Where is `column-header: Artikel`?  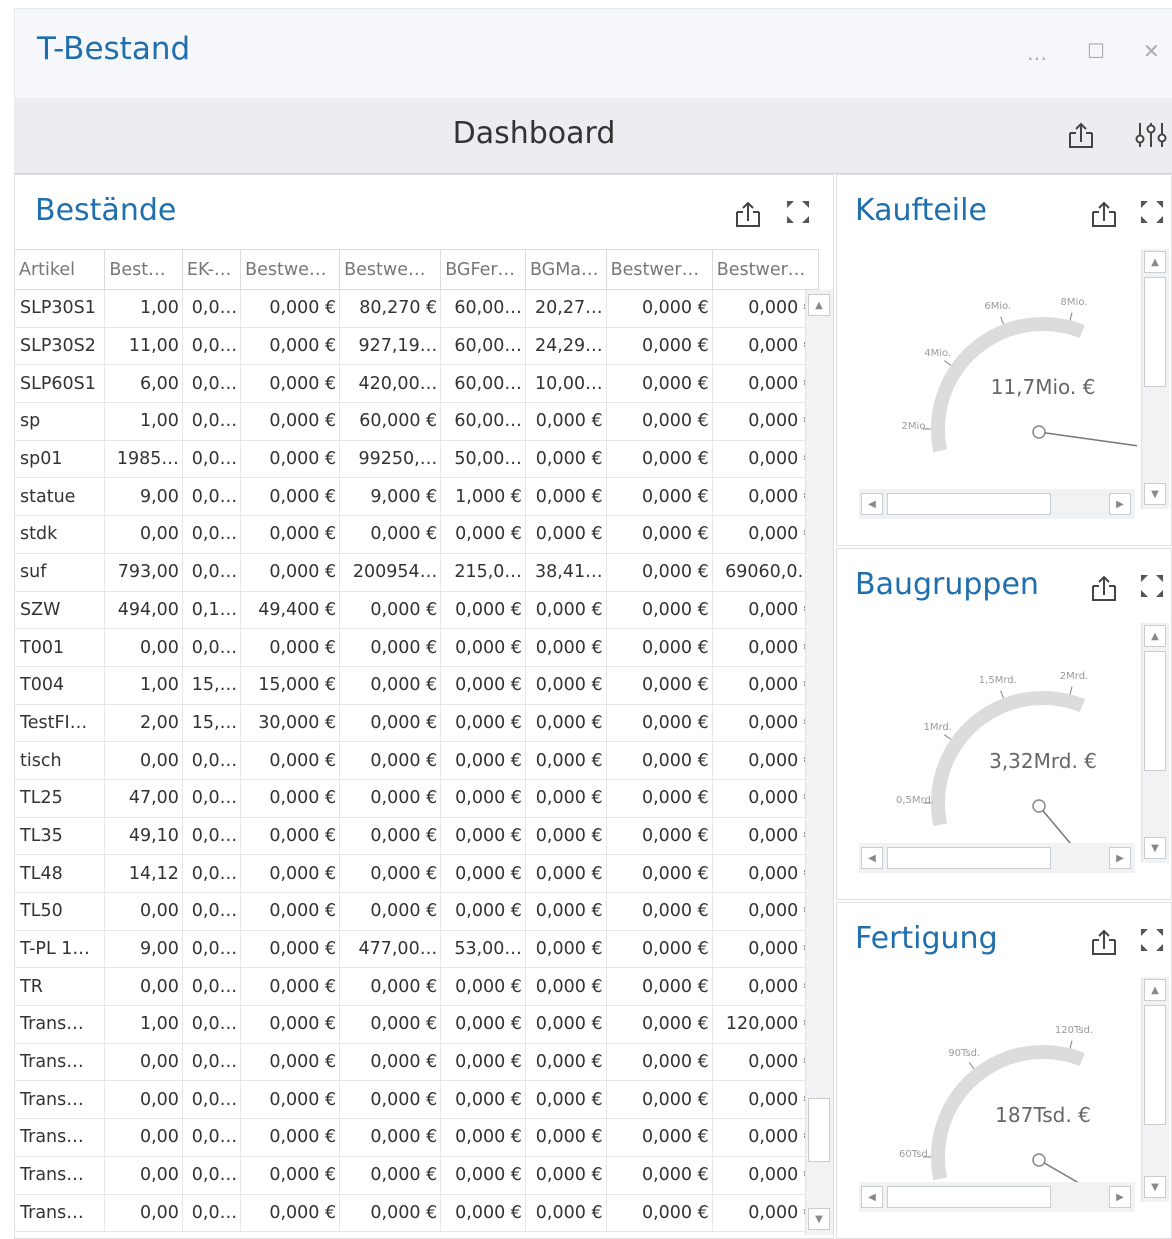
column-header: Artikel is located at coordinates (60, 269).